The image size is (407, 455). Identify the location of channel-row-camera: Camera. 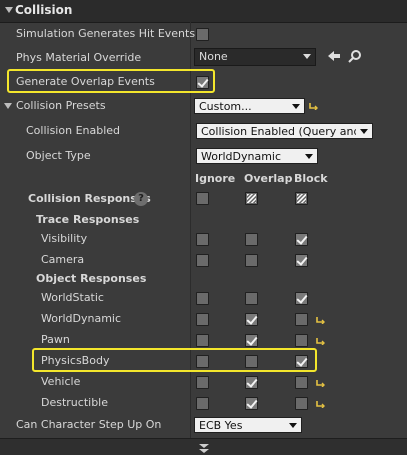
(203, 260).